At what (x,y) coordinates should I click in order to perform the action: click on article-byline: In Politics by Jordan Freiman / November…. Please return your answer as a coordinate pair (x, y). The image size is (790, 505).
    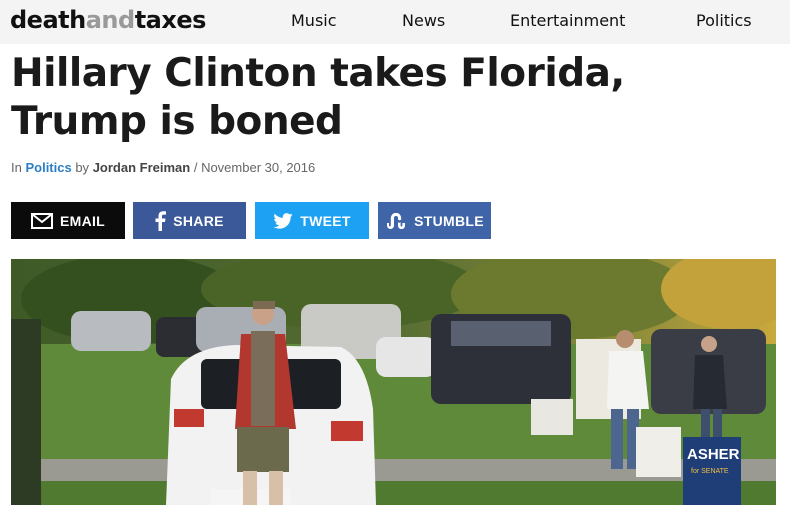
    Looking at the image, I should click on (163, 167).